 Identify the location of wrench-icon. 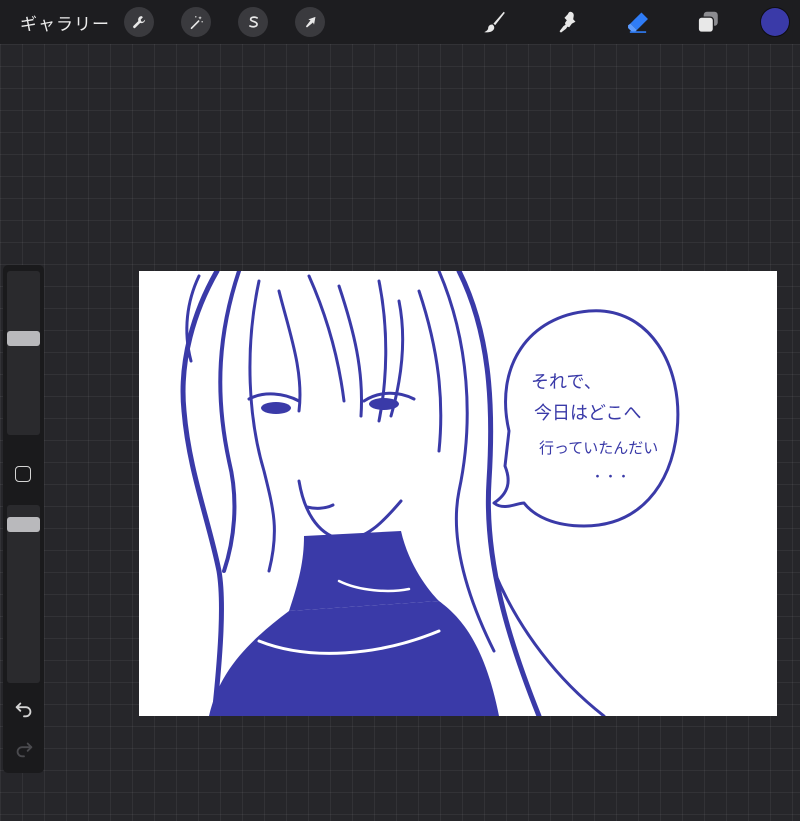
(138, 21).